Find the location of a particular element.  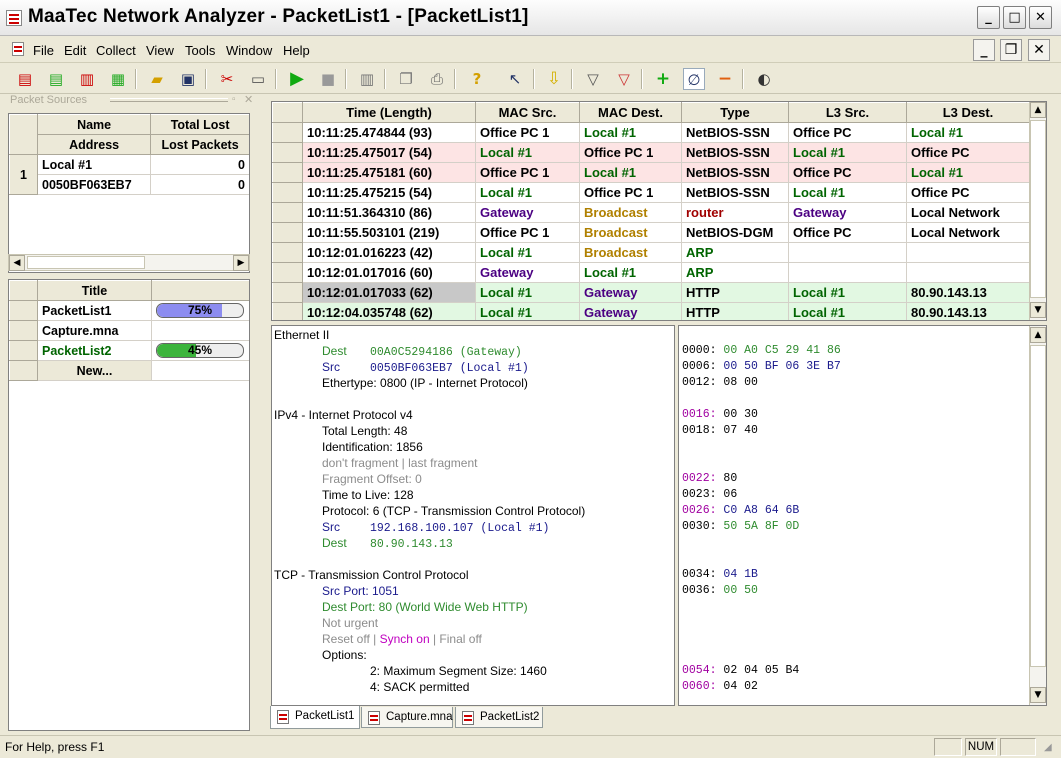

pane-close-icon: ✕ is located at coordinates (248, 99).